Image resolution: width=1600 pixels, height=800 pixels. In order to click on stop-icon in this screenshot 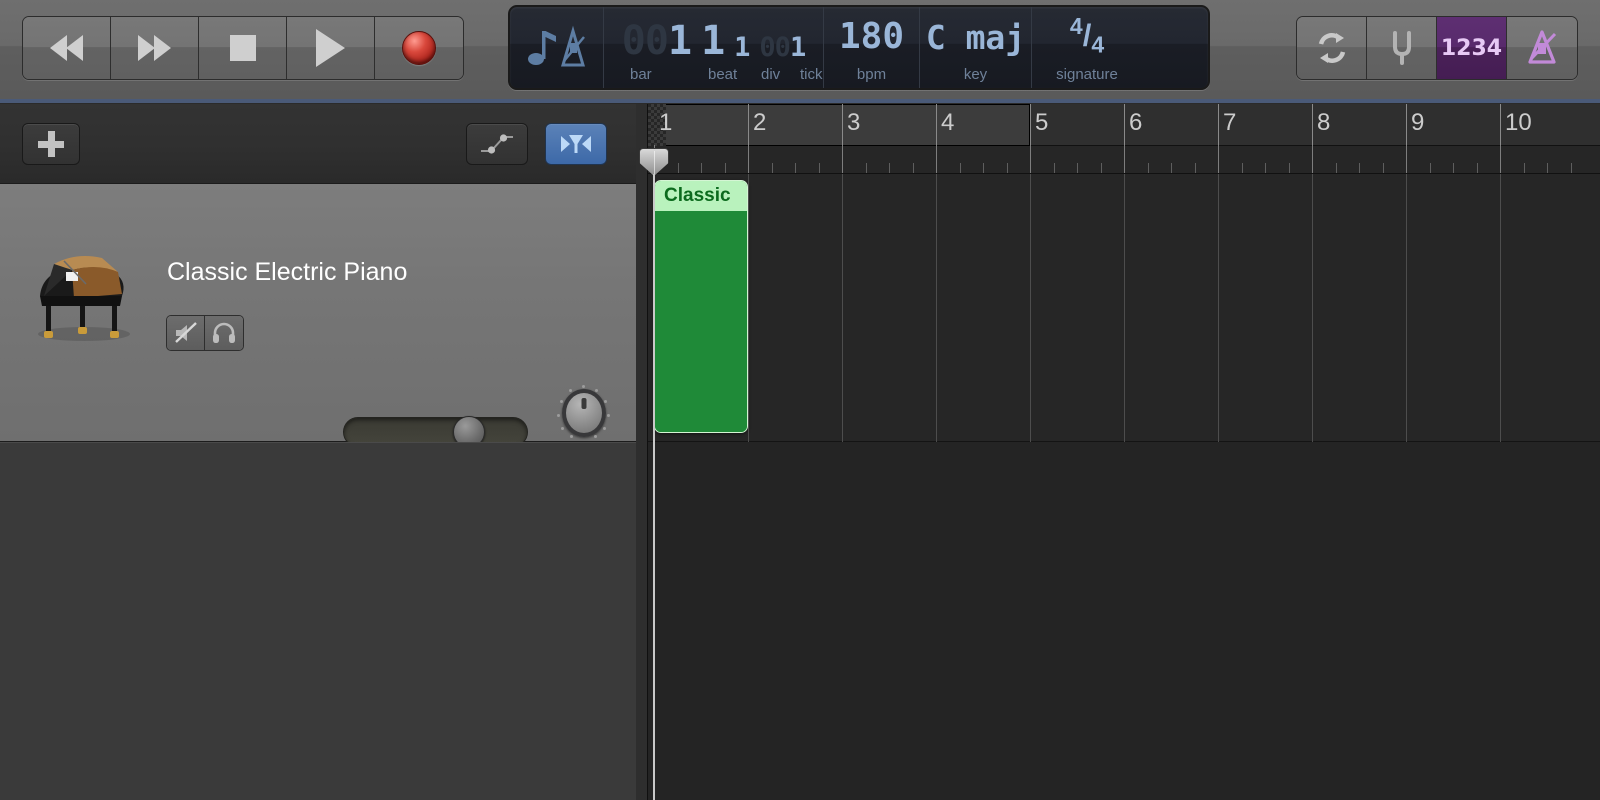, I will do `click(242, 48)`.